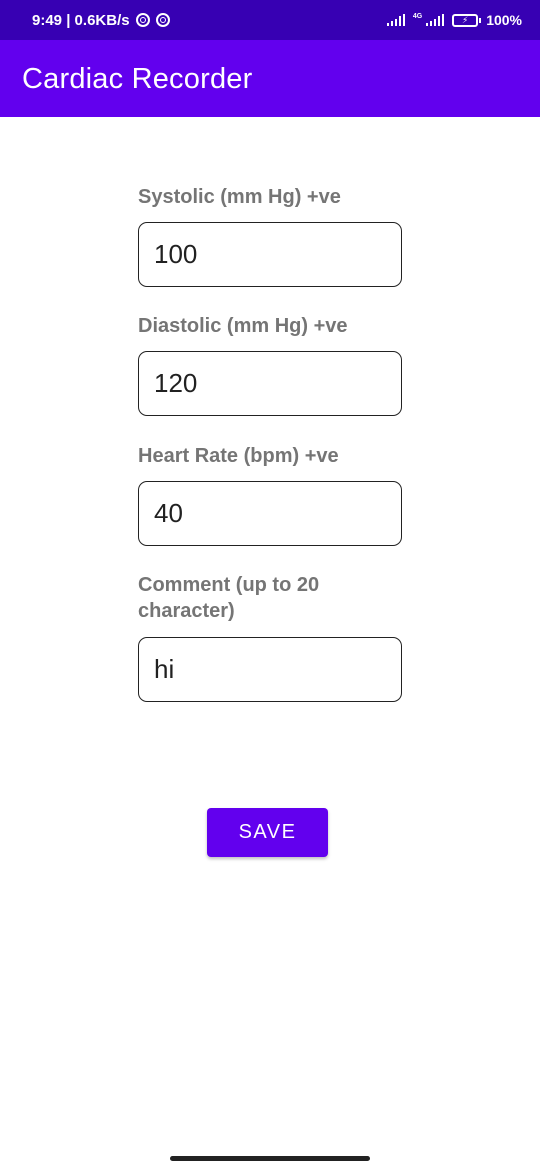 This screenshot has height=1170, width=540. I want to click on network-type: 4G, so click(417, 16).